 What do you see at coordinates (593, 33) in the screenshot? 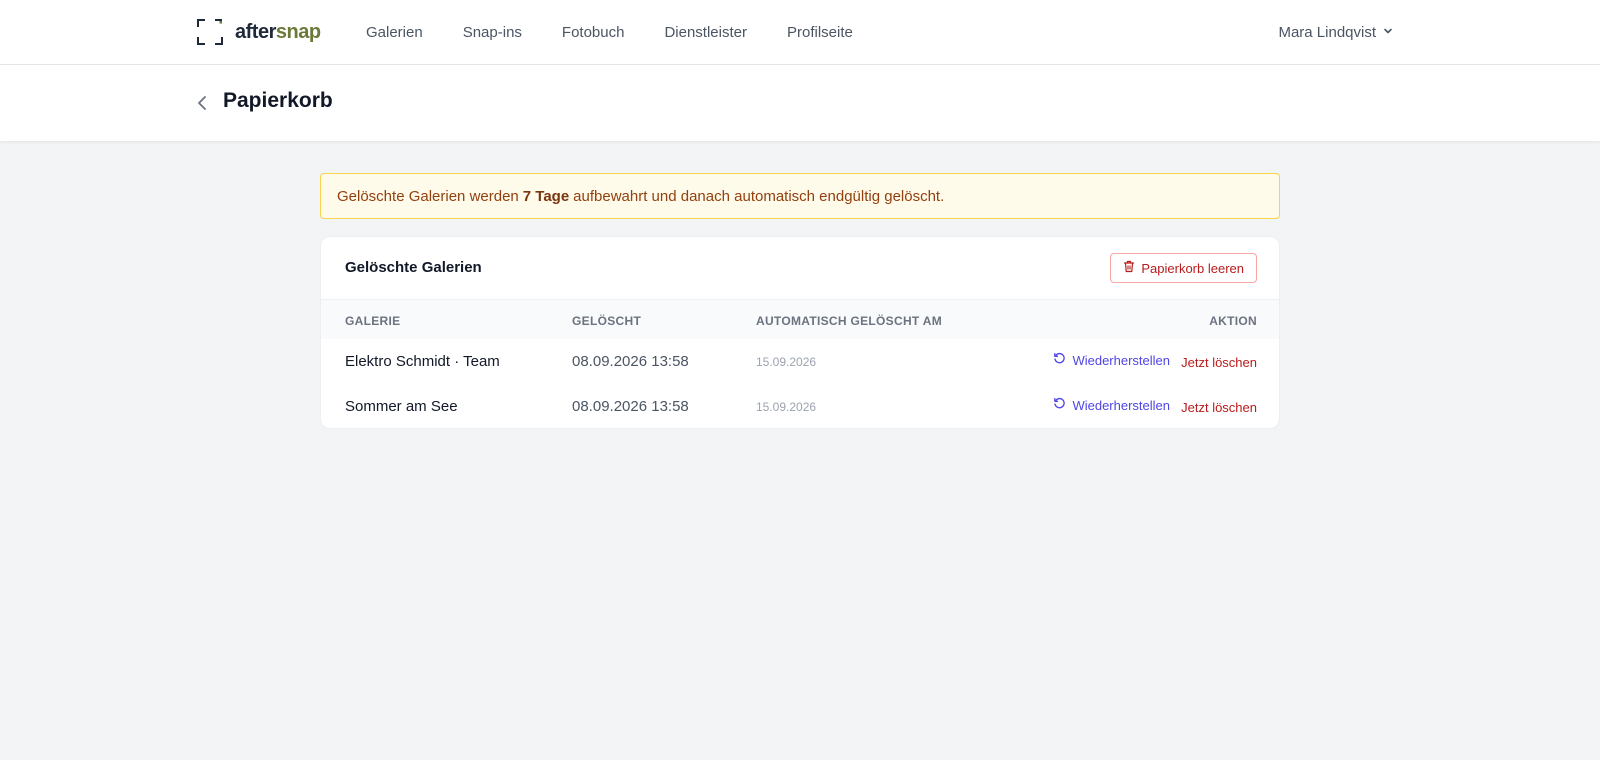
I see `nav-item-fotobuch: Fotobuch` at bounding box center [593, 33].